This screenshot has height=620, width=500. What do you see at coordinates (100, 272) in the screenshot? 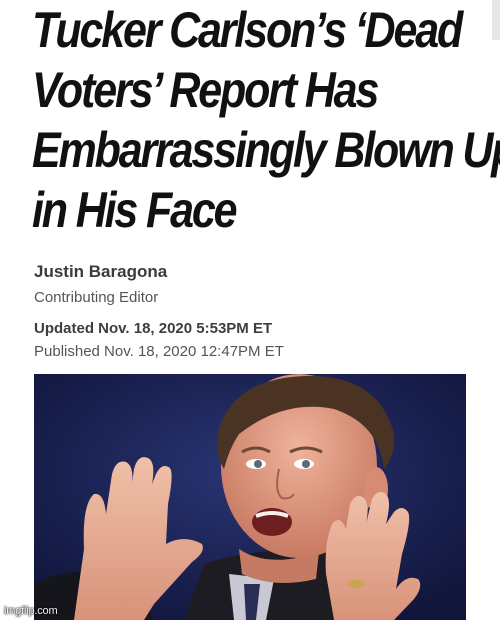
I see `author-name: Justin Baragona` at bounding box center [100, 272].